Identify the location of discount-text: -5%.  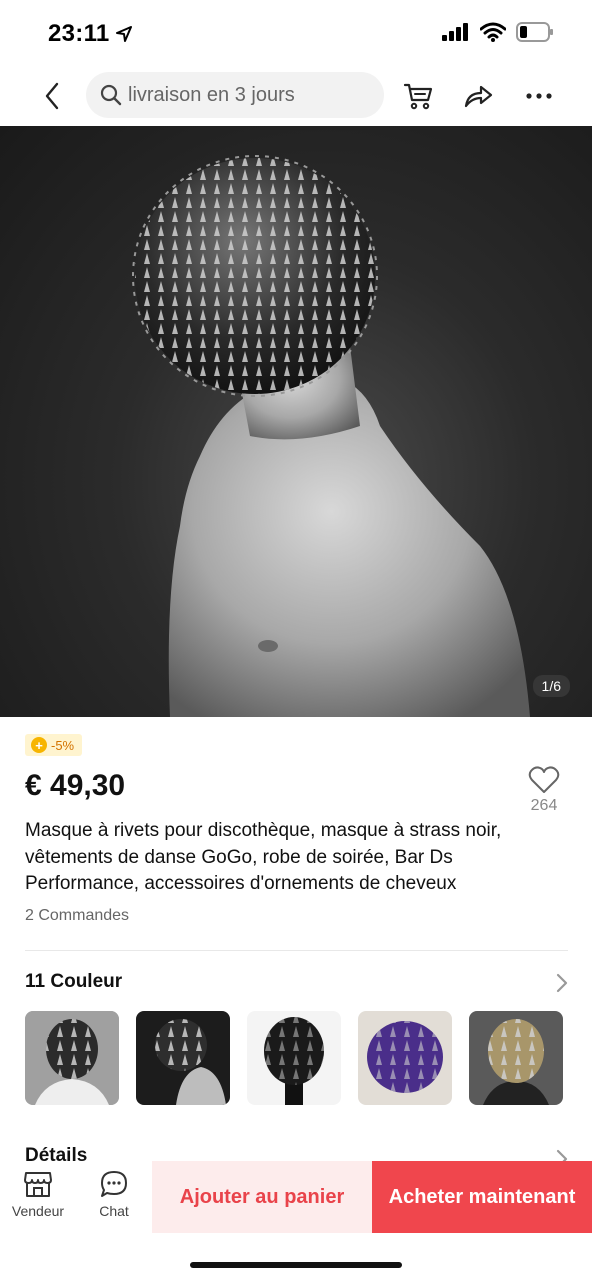
(63, 745).